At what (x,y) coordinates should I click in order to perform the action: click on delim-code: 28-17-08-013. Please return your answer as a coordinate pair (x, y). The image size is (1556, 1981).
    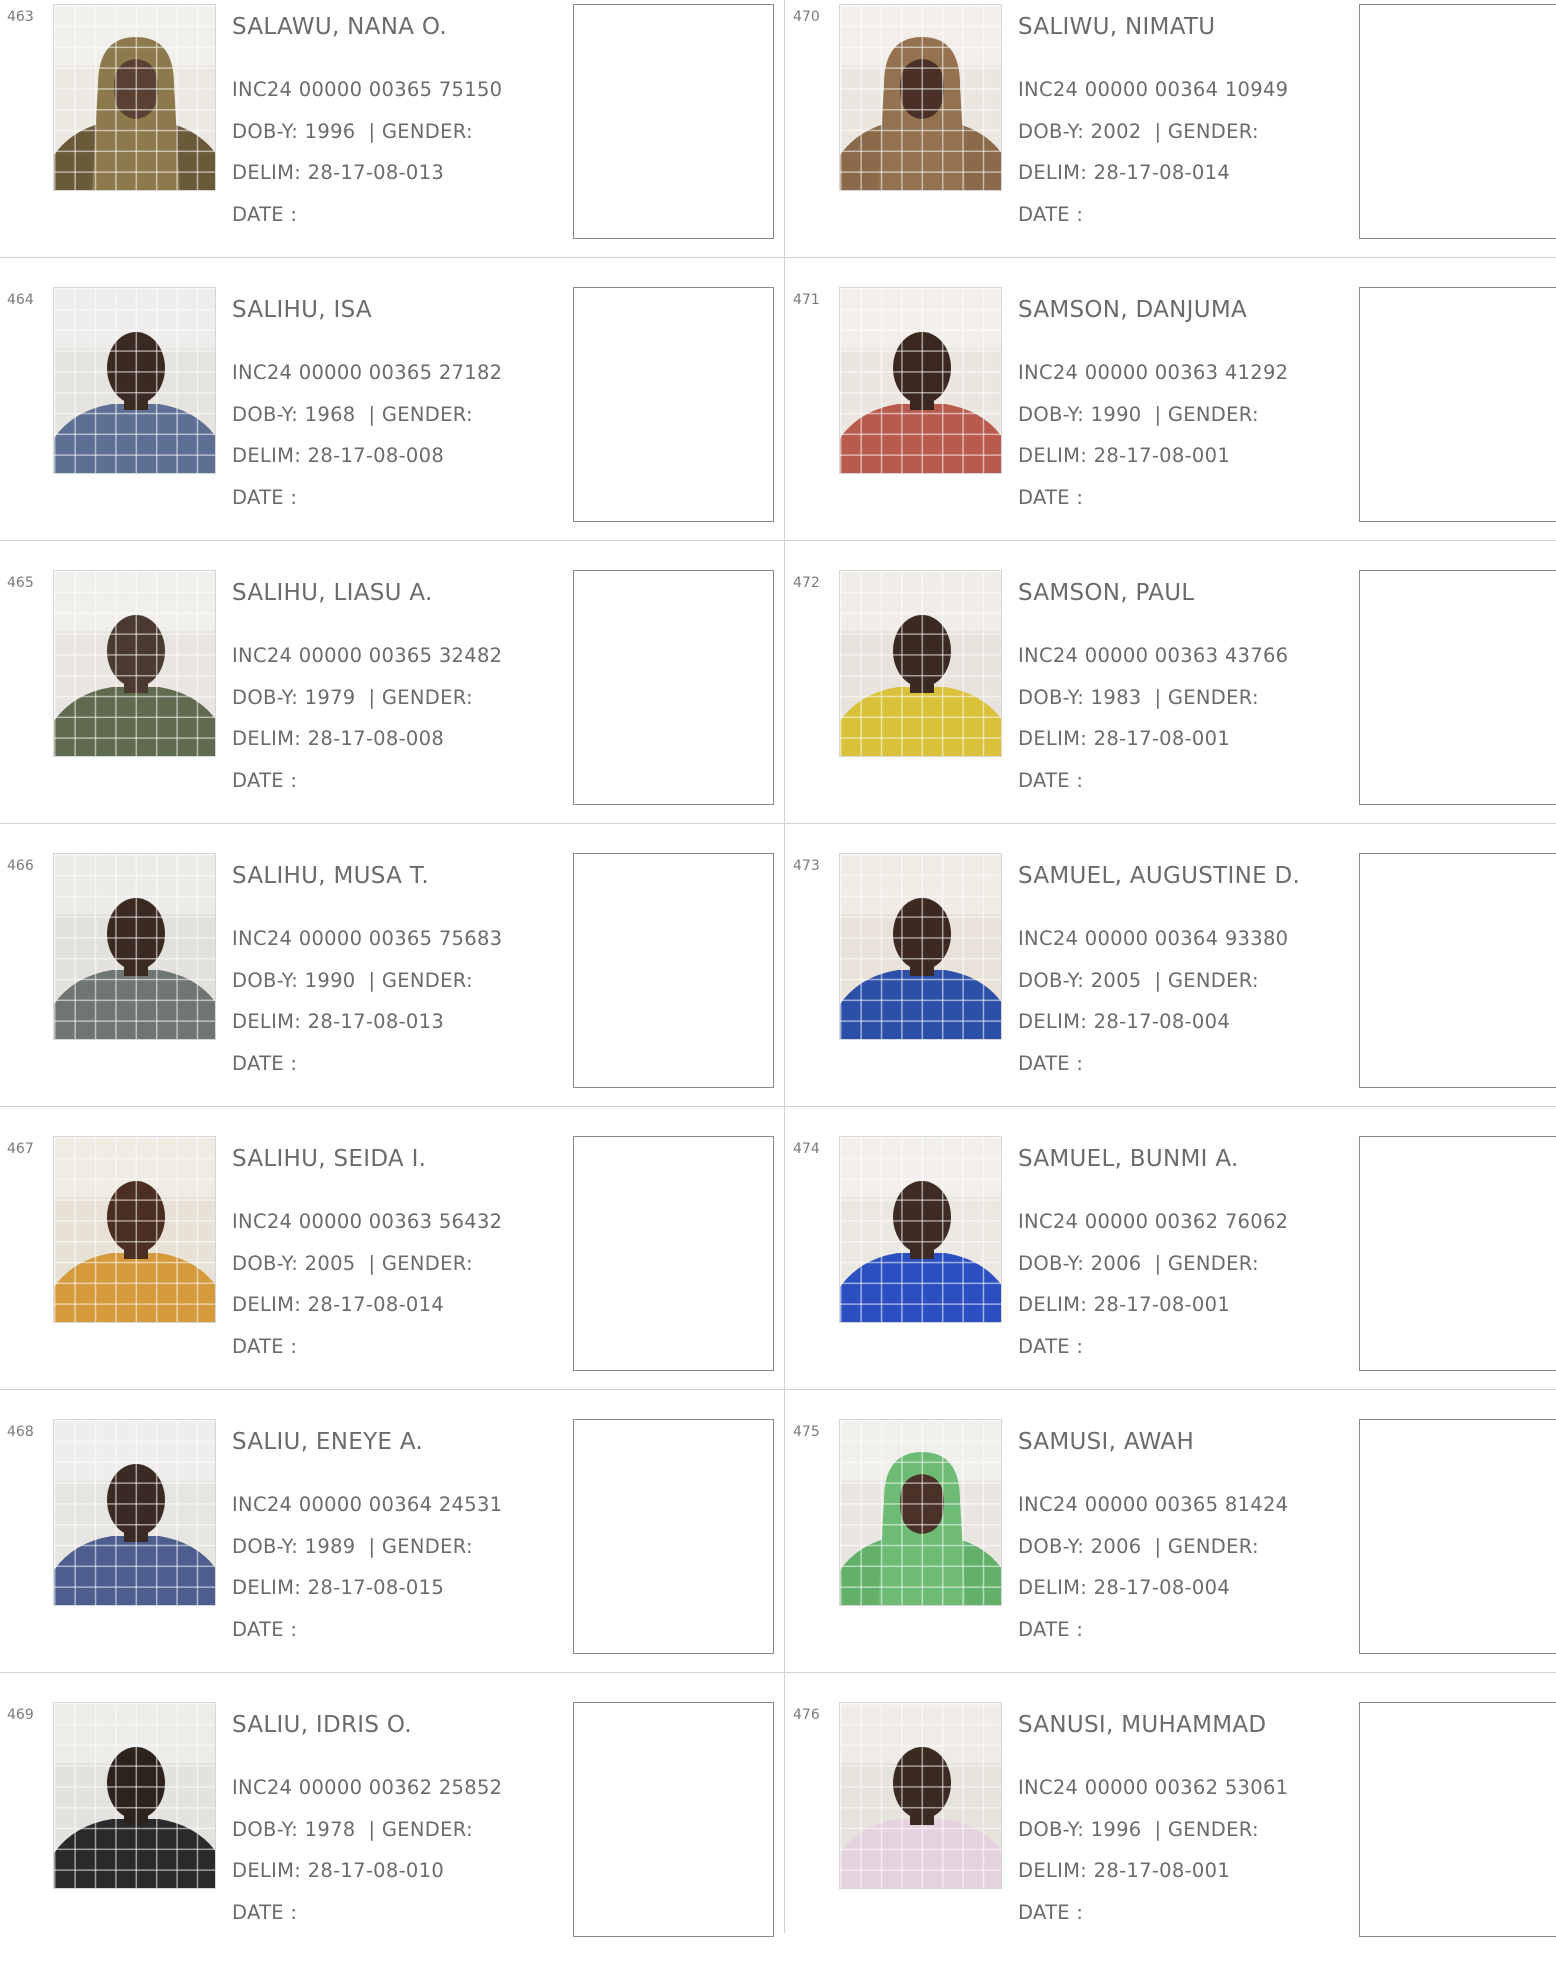
    Looking at the image, I should click on (376, 1021).